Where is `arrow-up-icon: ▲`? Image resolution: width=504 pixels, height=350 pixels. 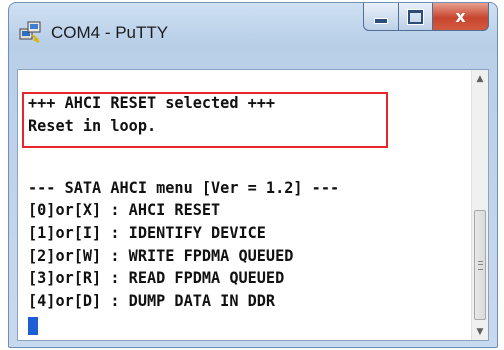
arrow-up-icon: ▲ is located at coordinates (480, 78).